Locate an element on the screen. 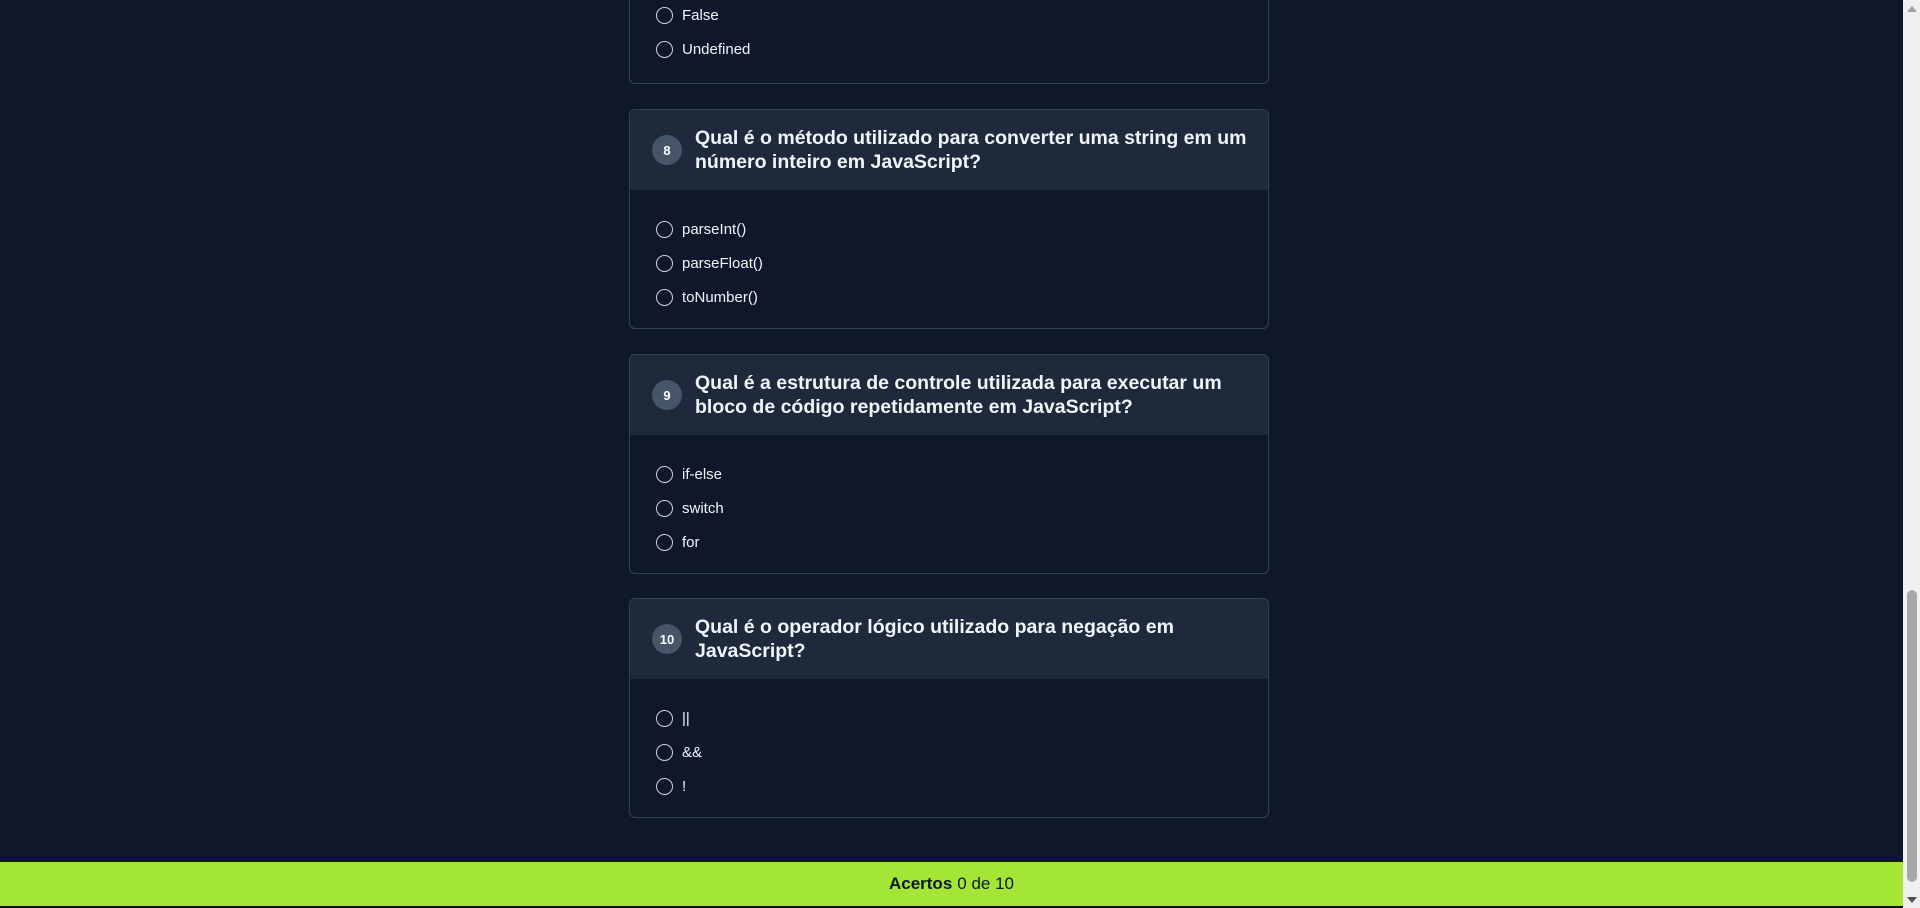 This screenshot has height=908, width=1920. scrollbar-thumb is located at coordinates (1912, 736).